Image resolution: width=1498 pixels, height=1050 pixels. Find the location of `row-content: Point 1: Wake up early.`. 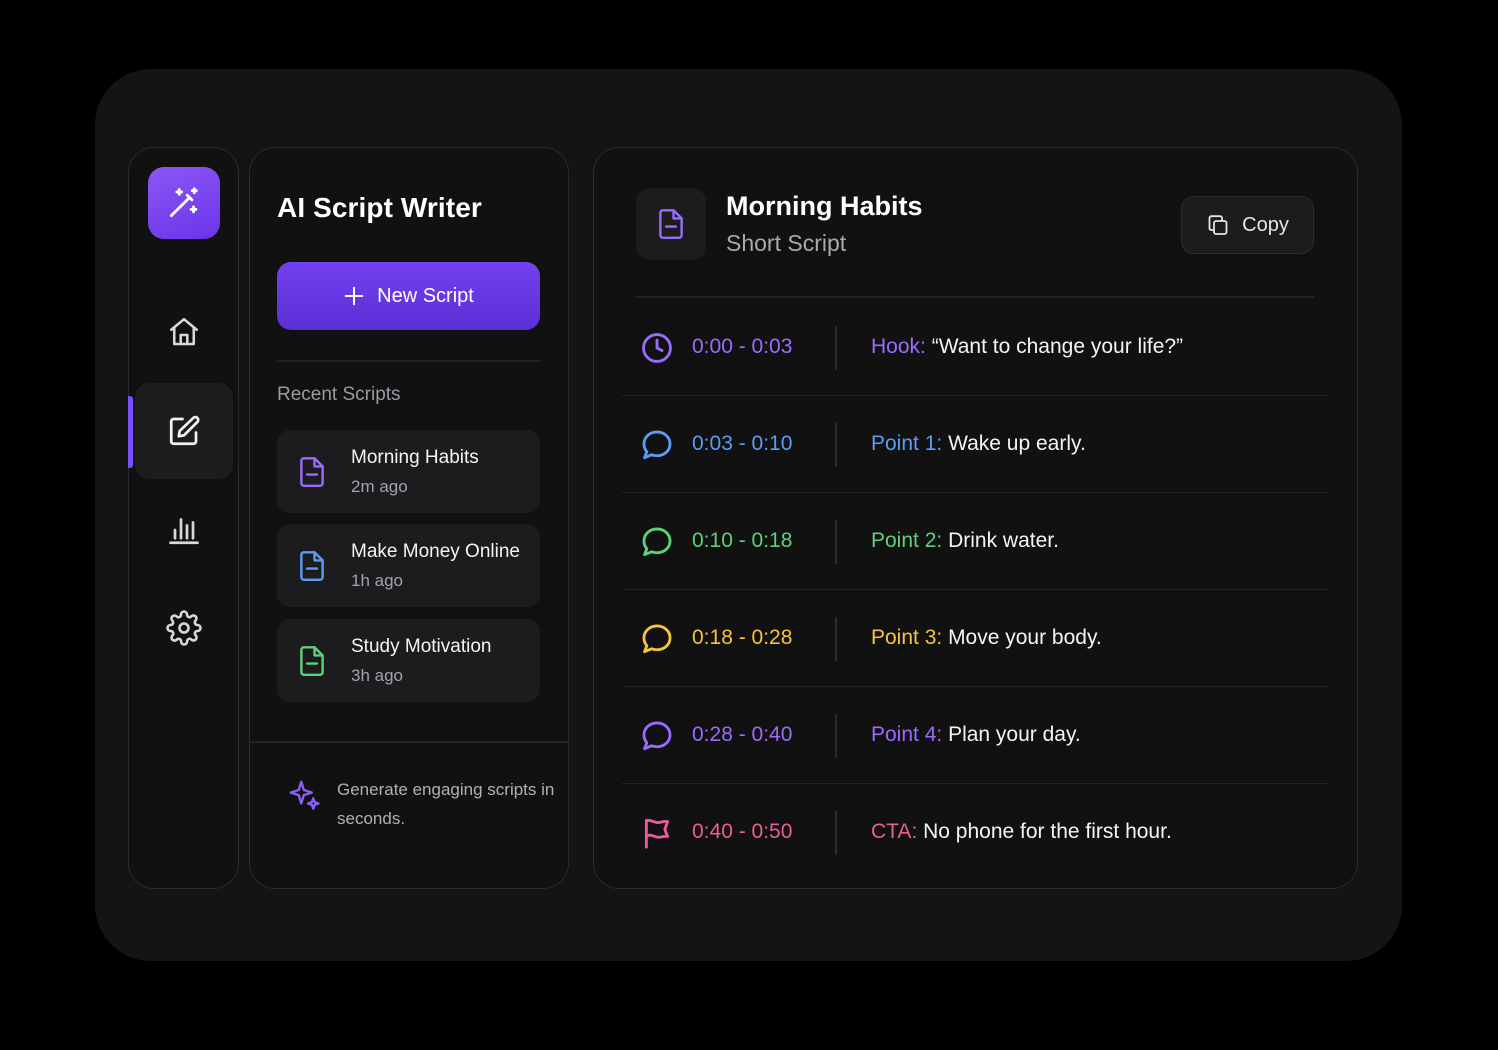

row-content: Point 1: Wake up early. is located at coordinates (978, 444).